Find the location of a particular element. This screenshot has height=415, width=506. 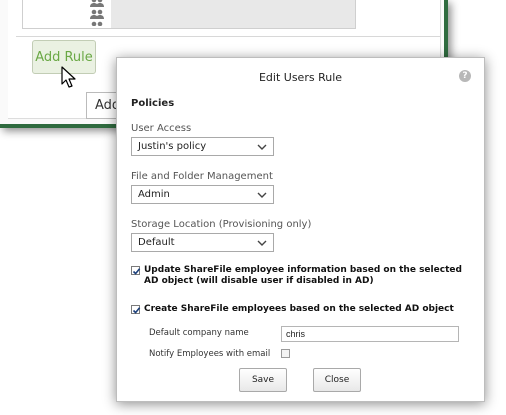

mouse-cursor-icon is located at coordinates (68, 77).